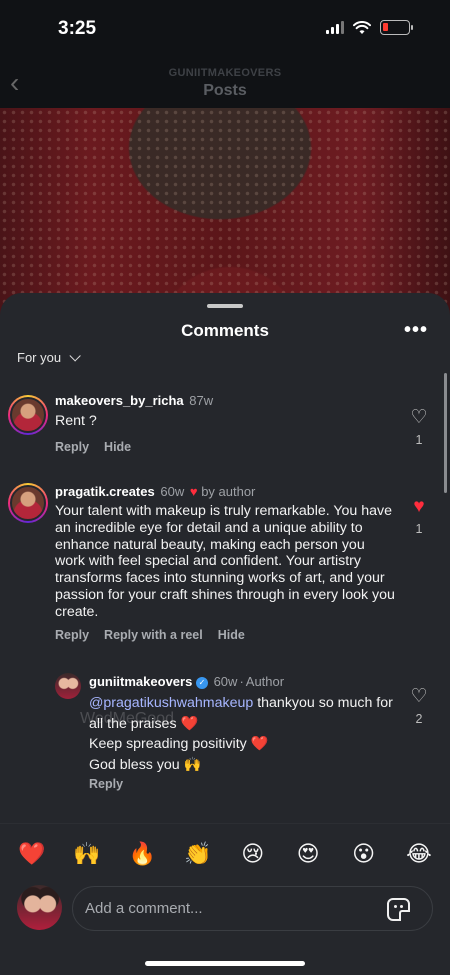  I want to click on reply-with-reel-button: Reply with a reel, so click(153, 635).